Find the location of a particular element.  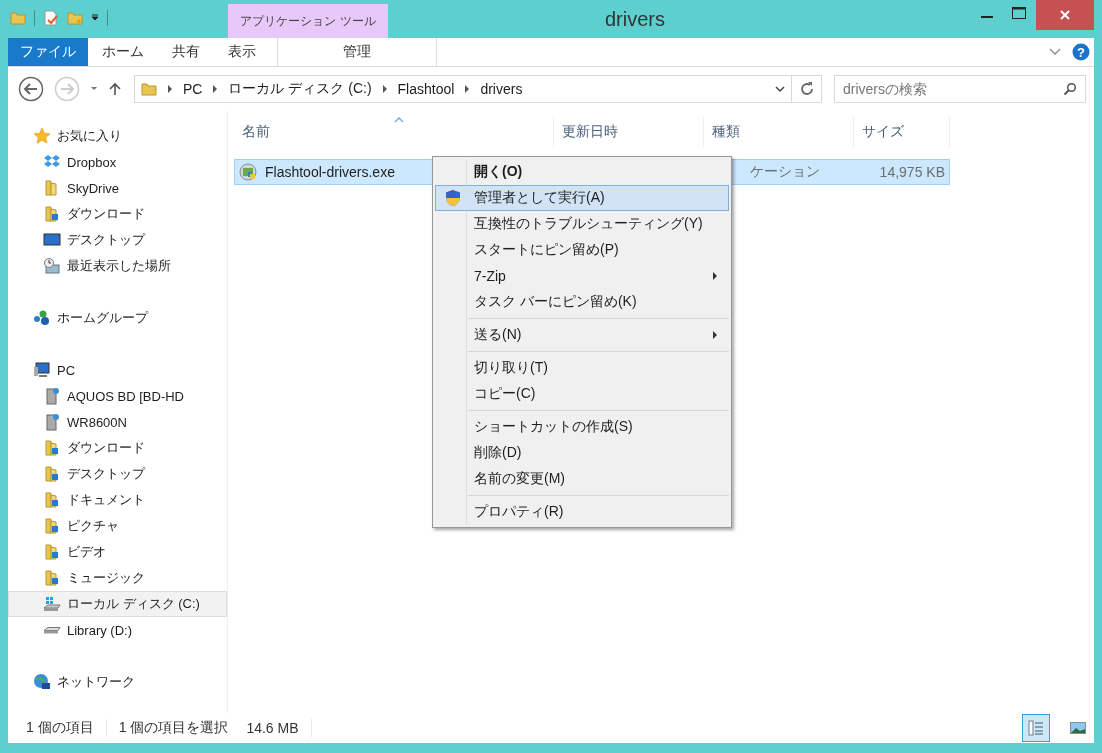

file-name: Flashtool-drivers.exe is located at coordinates (330, 172).